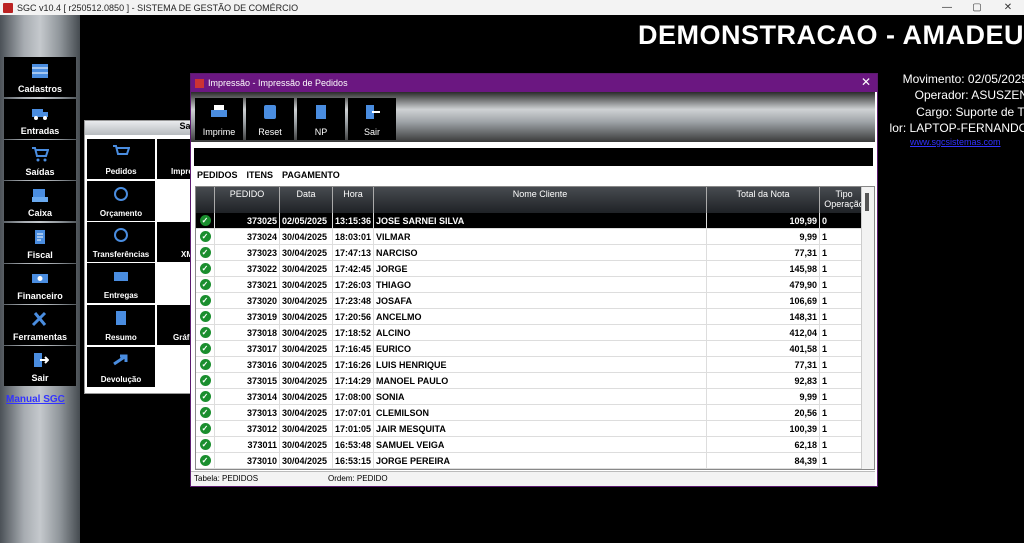 The width and height of the screenshot is (1024, 543). Describe the element at coordinates (40, 366) in the screenshot. I see `sidebar-item-sair: Sair` at that location.